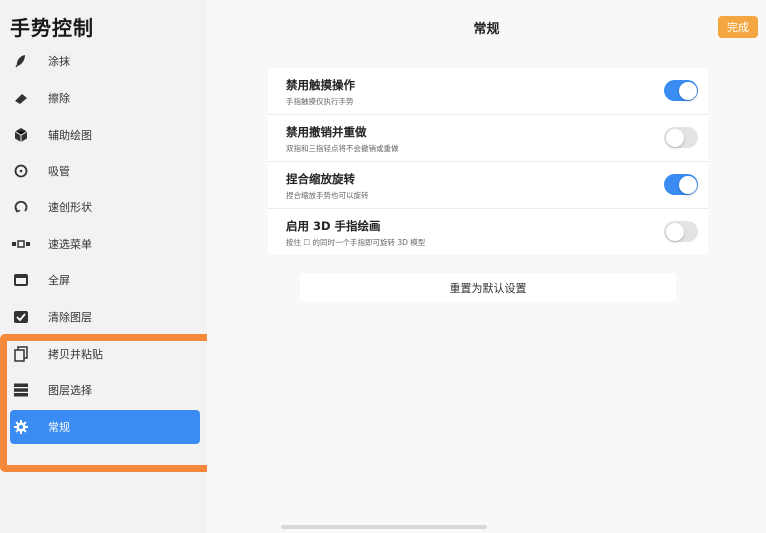 The height and width of the screenshot is (533, 766). What do you see at coordinates (52, 28) in the screenshot?
I see `sidebar-title: 手势控制` at bounding box center [52, 28].